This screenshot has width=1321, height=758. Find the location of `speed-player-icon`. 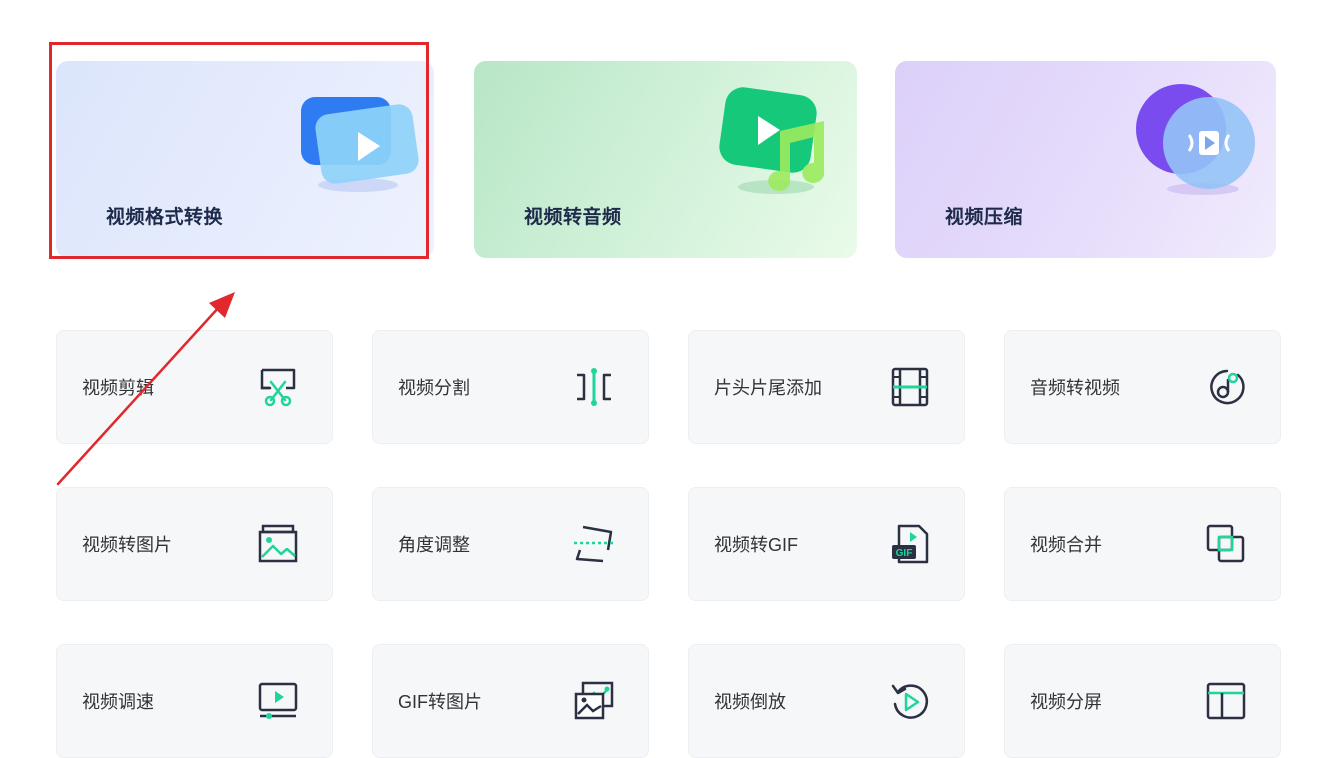

speed-player-icon is located at coordinates (278, 700).